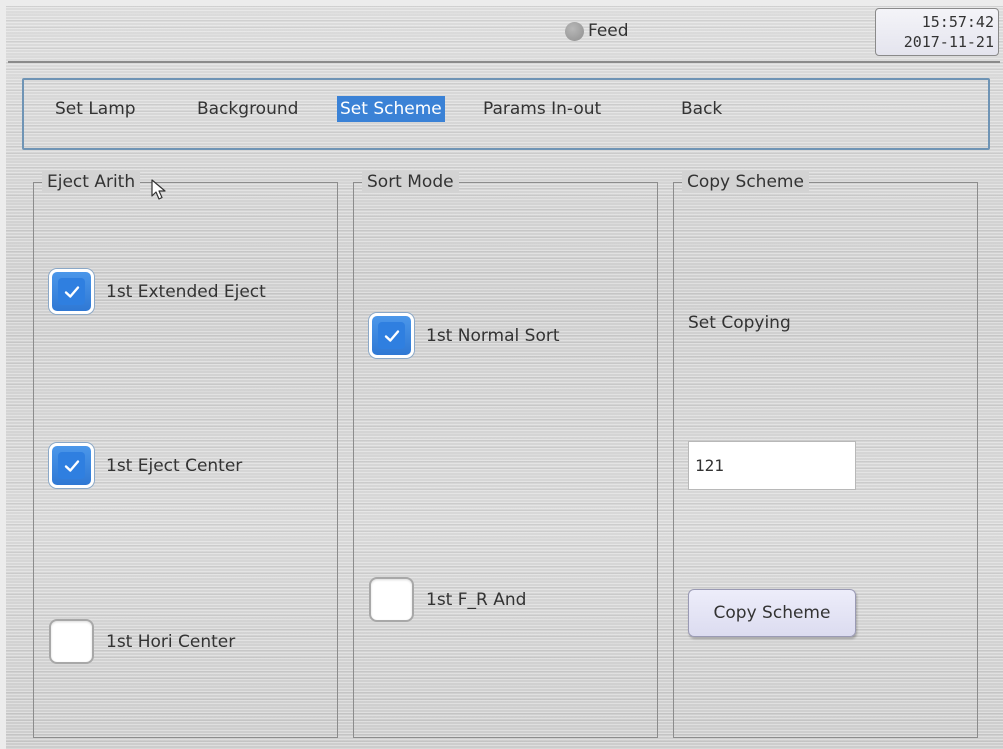  What do you see at coordinates (772, 465) in the screenshot?
I see `copy-scheme-input: 121` at bounding box center [772, 465].